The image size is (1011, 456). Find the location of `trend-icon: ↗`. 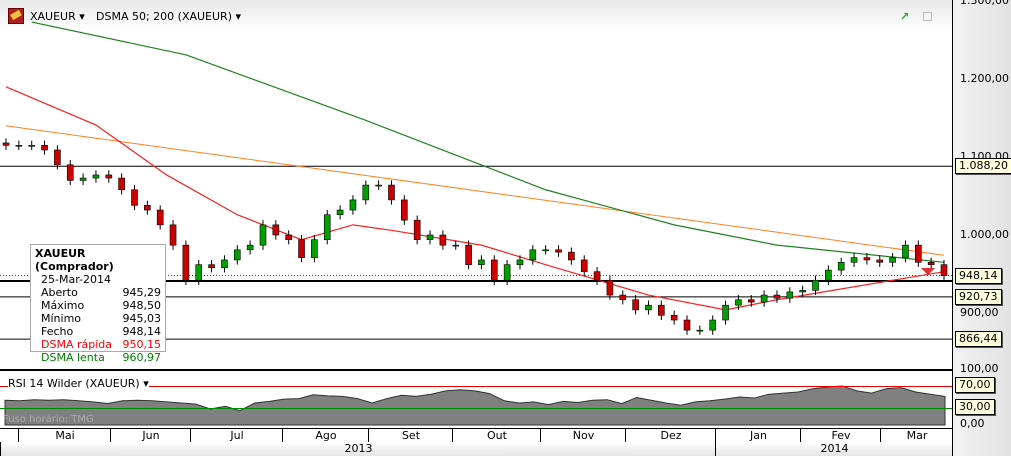

trend-icon: ↗ is located at coordinates (904, 16).